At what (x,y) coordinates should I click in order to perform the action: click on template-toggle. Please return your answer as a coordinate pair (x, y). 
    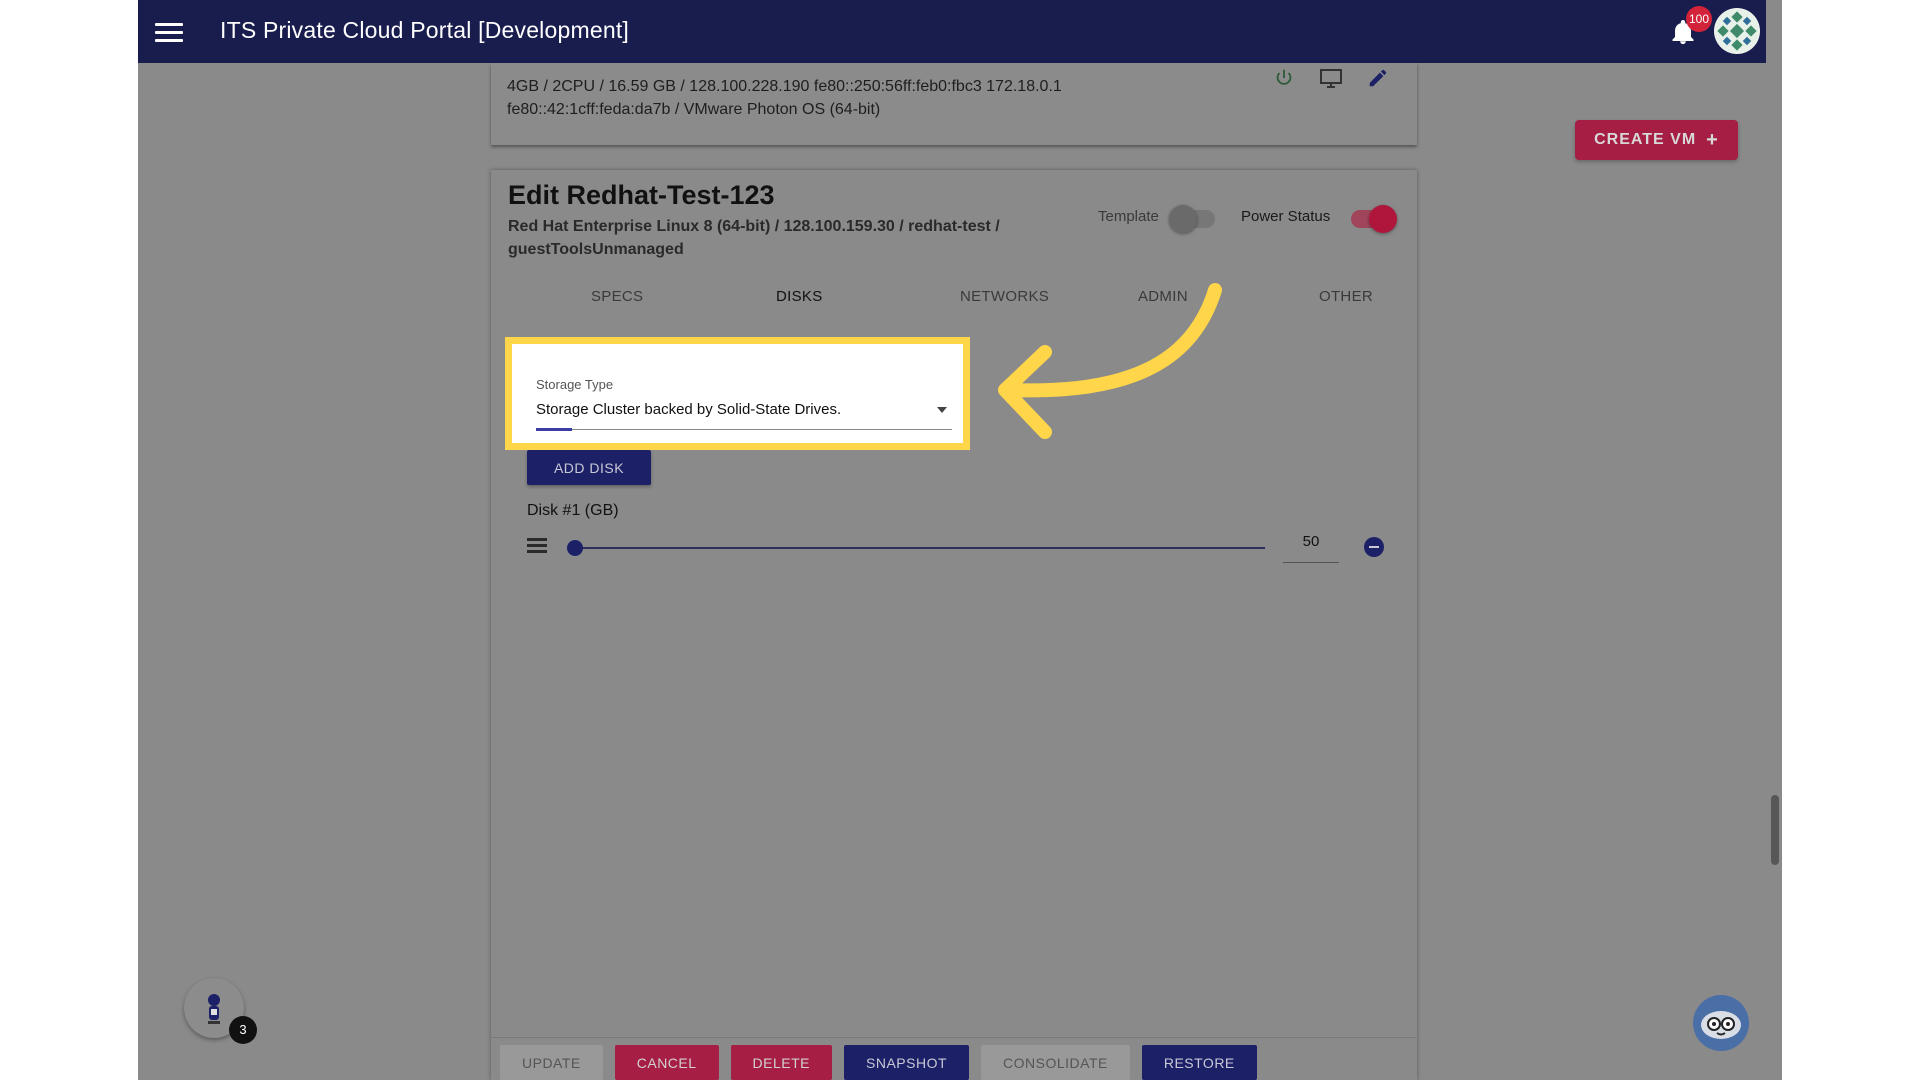
    Looking at the image, I should click on (1192, 219).